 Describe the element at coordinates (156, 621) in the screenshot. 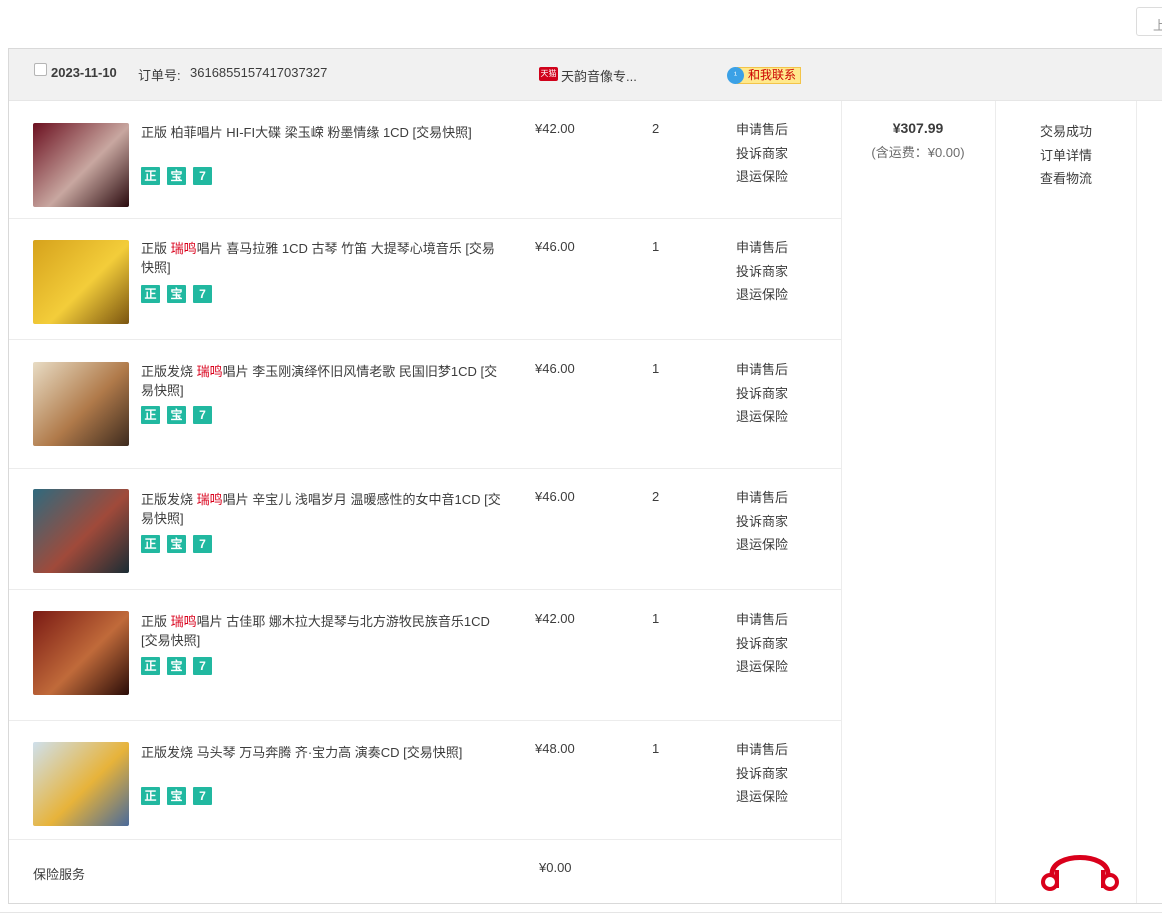

I see `product-title-text: 正版` at that location.